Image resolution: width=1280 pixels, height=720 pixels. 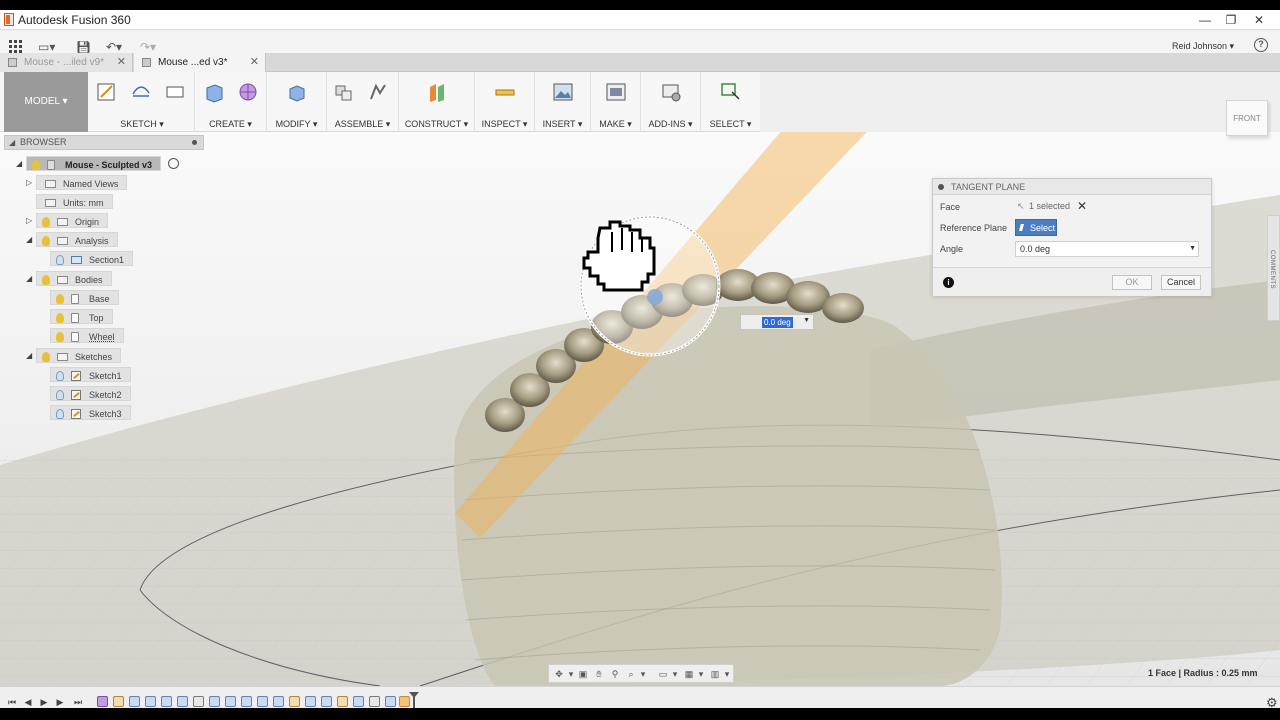 What do you see at coordinates (141, 92) in the screenshot?
I see `line-icon` at bounding box center [141, 92].